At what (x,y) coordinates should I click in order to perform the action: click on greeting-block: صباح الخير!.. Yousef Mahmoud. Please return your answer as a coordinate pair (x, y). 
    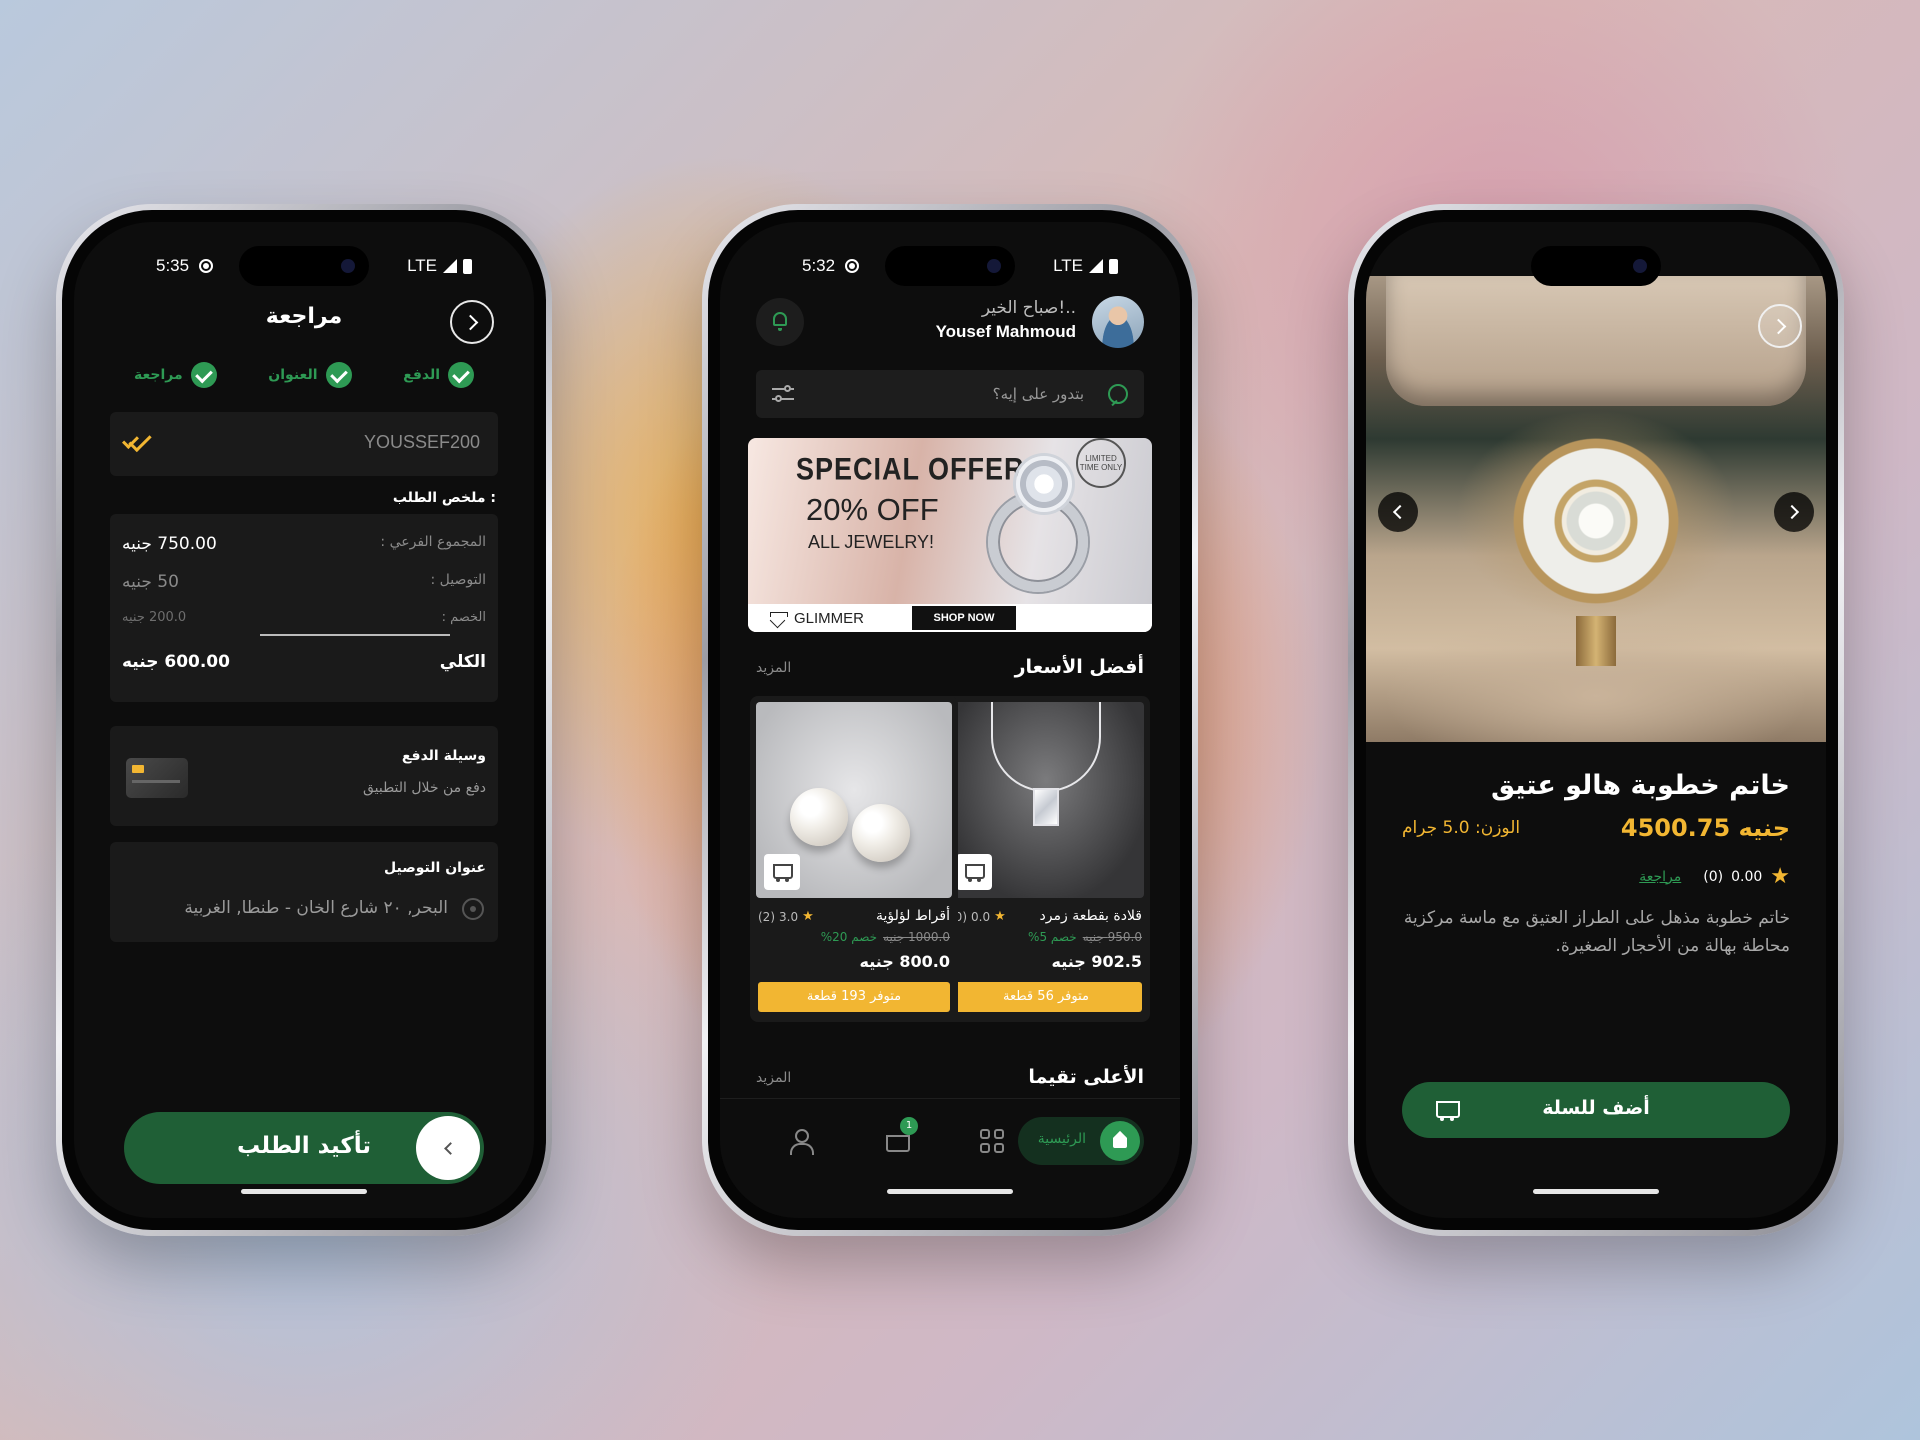
    Looking at the image, I should click on (1006, 320).